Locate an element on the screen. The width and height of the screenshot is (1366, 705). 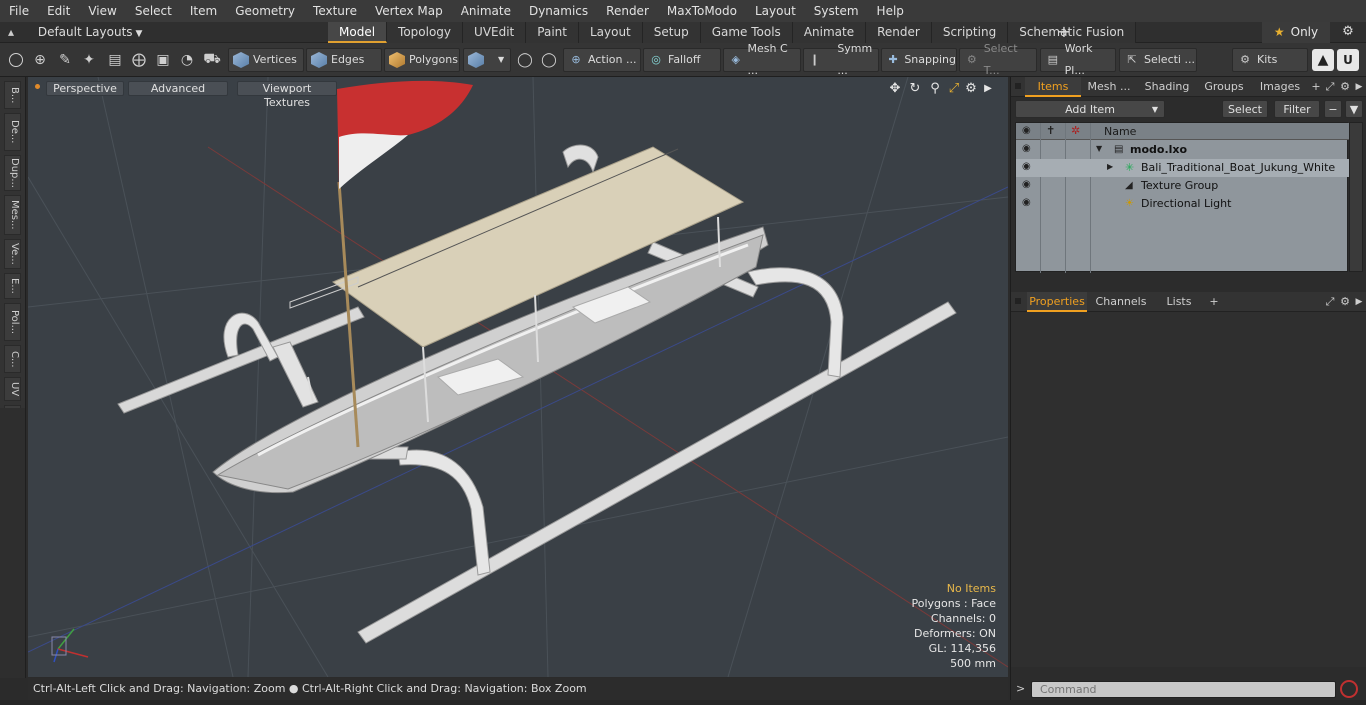
rotate-icon: ◔ is located at coordinates (187, 60).